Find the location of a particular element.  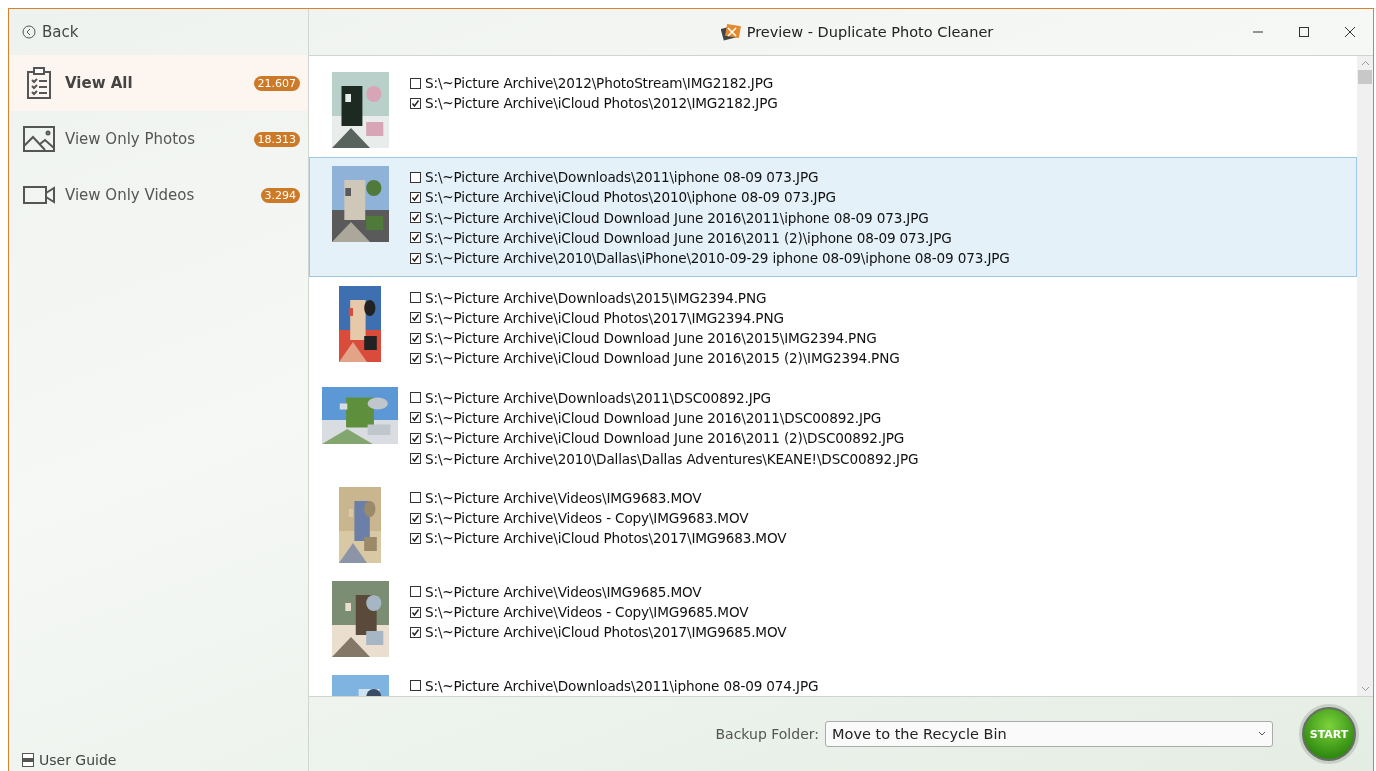

scroll-thumb is located at coordinates (1365, 76).